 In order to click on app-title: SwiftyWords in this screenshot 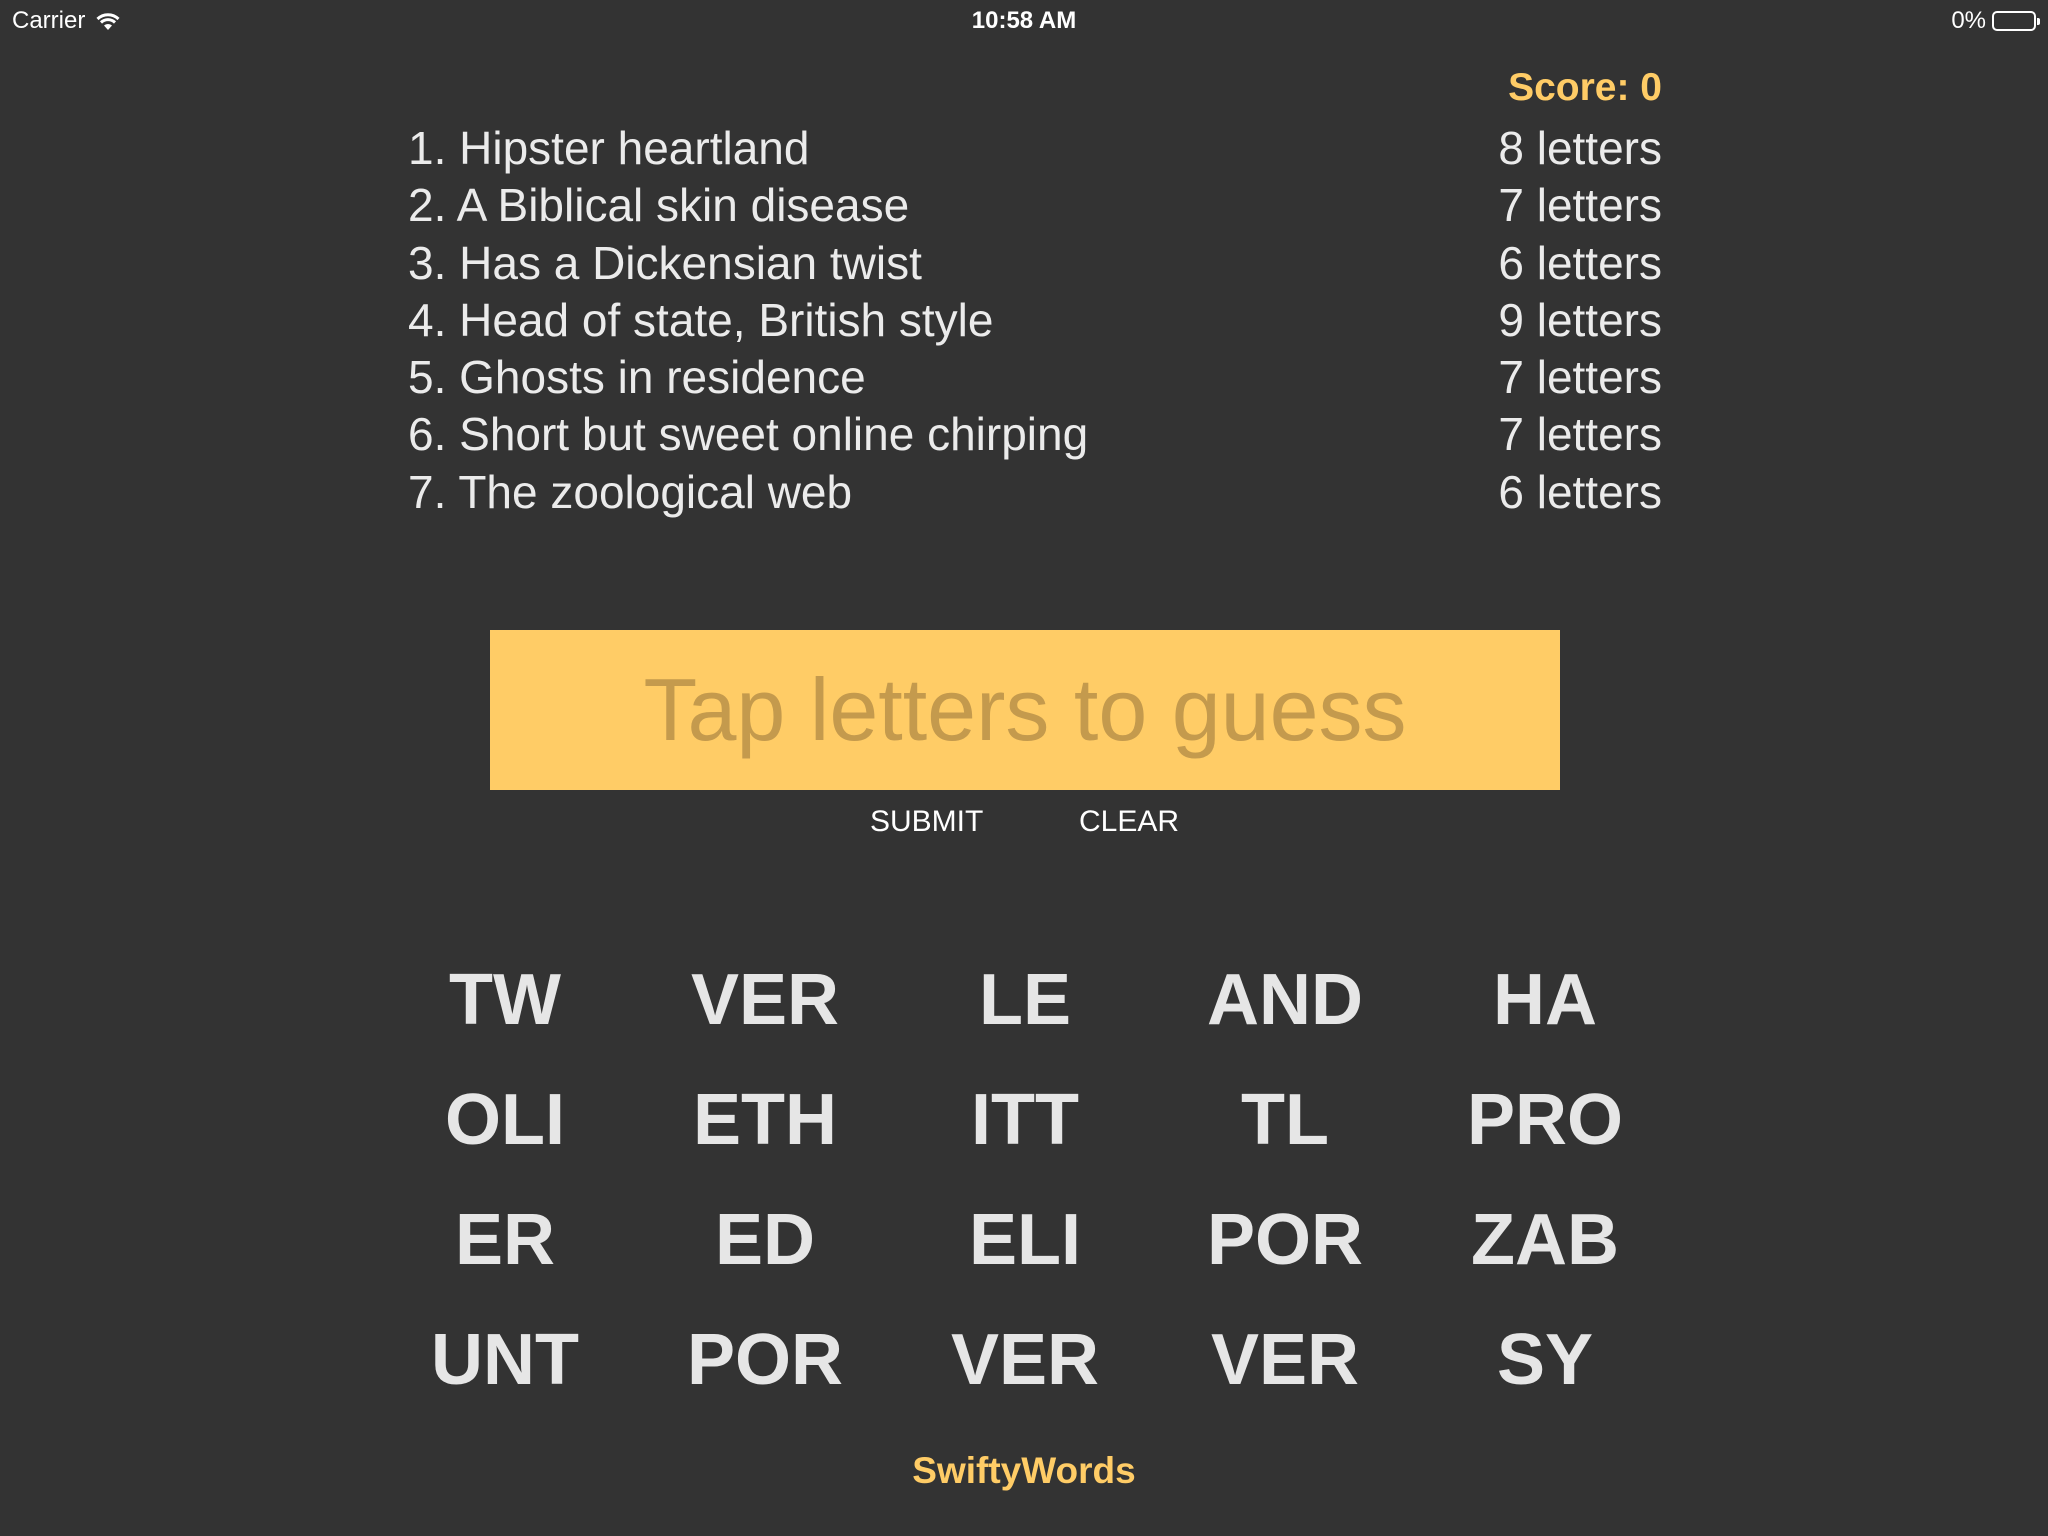, I will do `click(1024, 1470)`.